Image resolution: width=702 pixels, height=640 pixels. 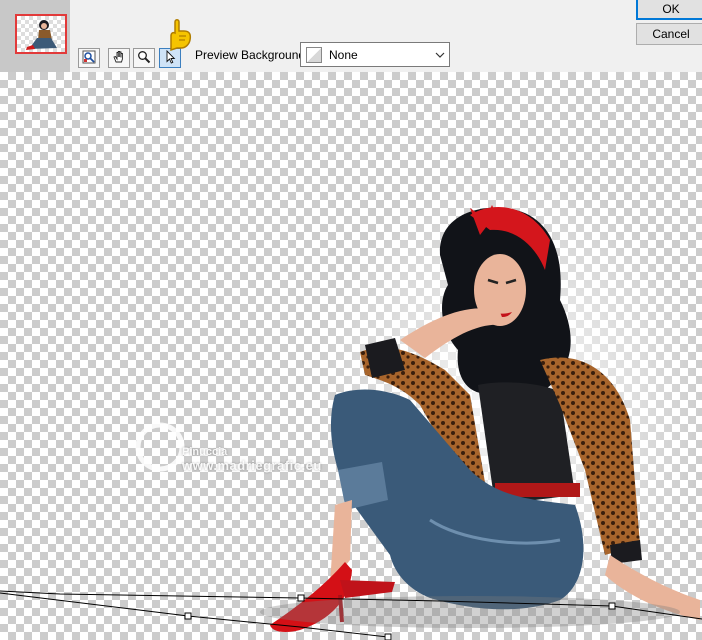 I want to click on preview-background-select: None, so click(x=375, y=54).